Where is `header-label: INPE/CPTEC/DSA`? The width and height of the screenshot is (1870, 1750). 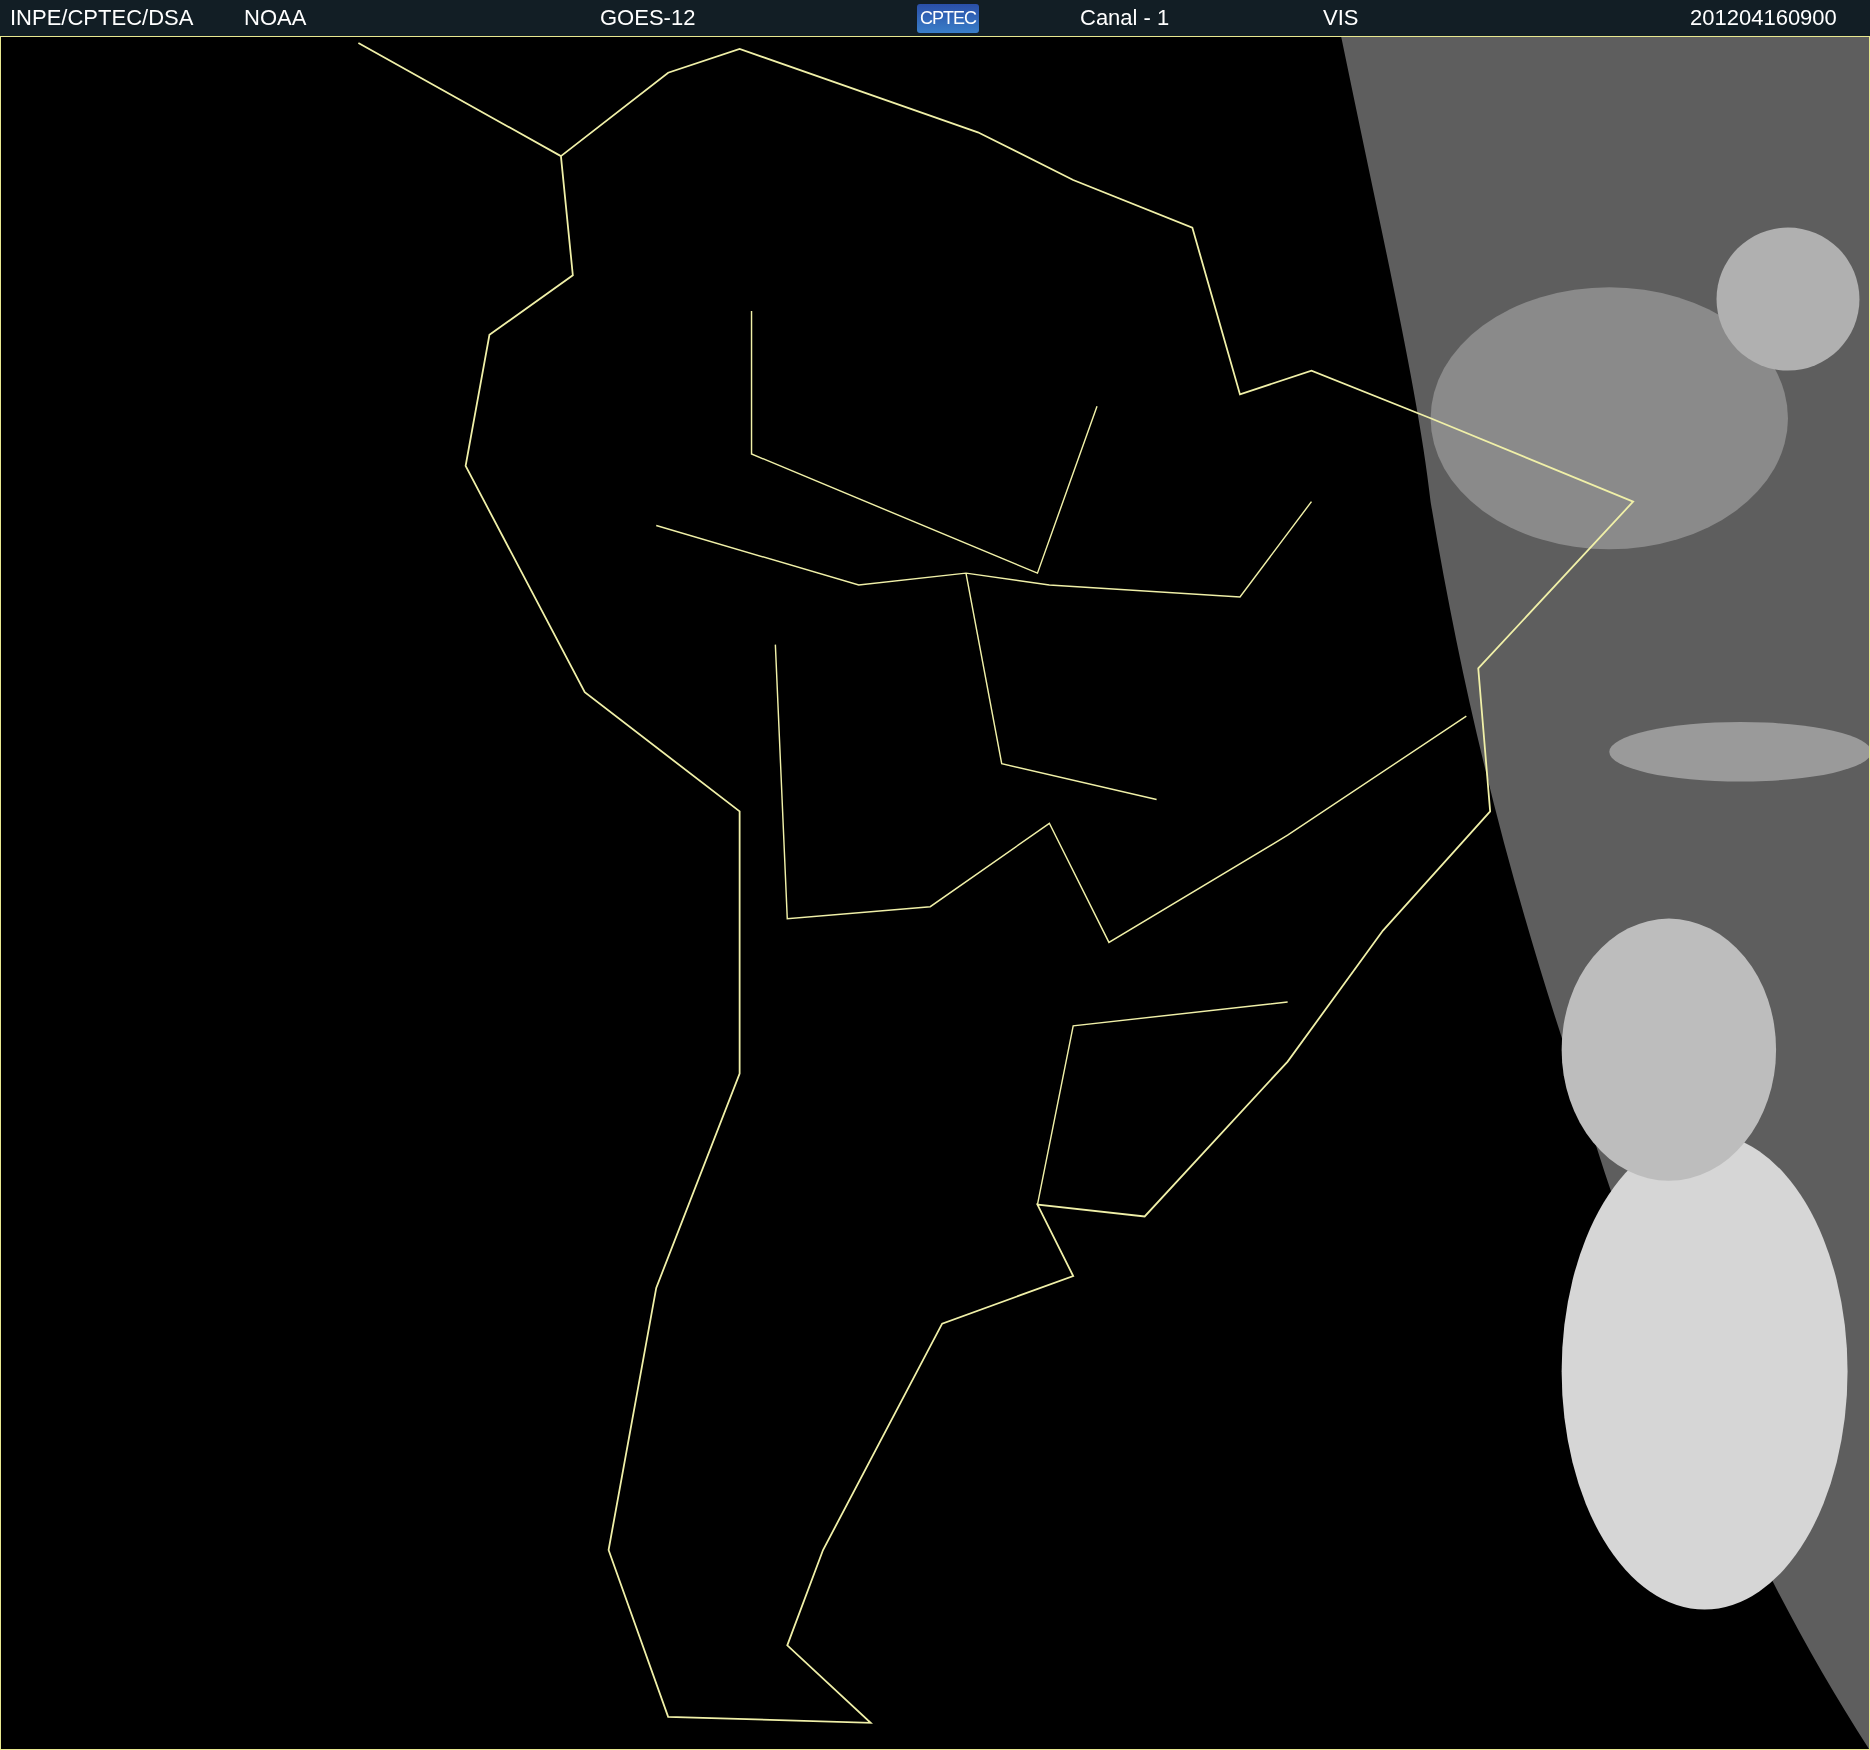 header-label: INPE/CPTEC/DSA is located at coordinates (102, 18).